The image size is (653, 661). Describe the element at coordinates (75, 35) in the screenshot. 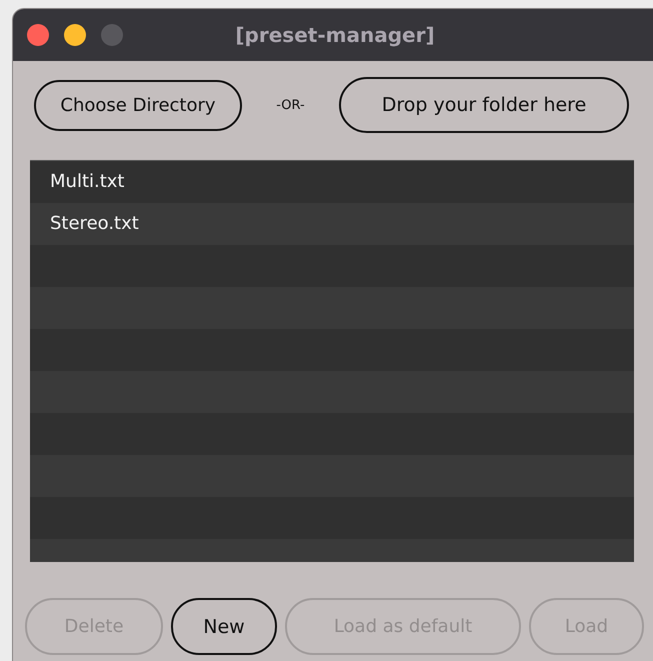

I see `minimize-icon` at that location.